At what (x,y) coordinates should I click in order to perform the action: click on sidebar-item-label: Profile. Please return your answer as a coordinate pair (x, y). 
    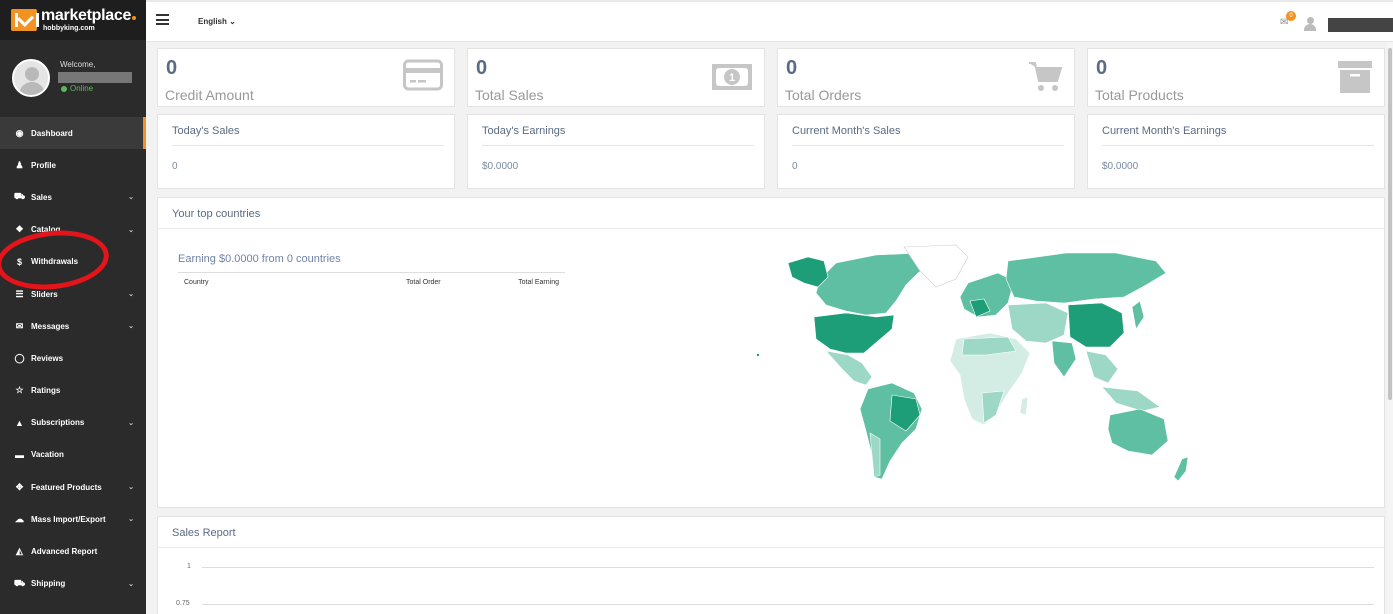
    Looking at the image, I should click on (43, 165).